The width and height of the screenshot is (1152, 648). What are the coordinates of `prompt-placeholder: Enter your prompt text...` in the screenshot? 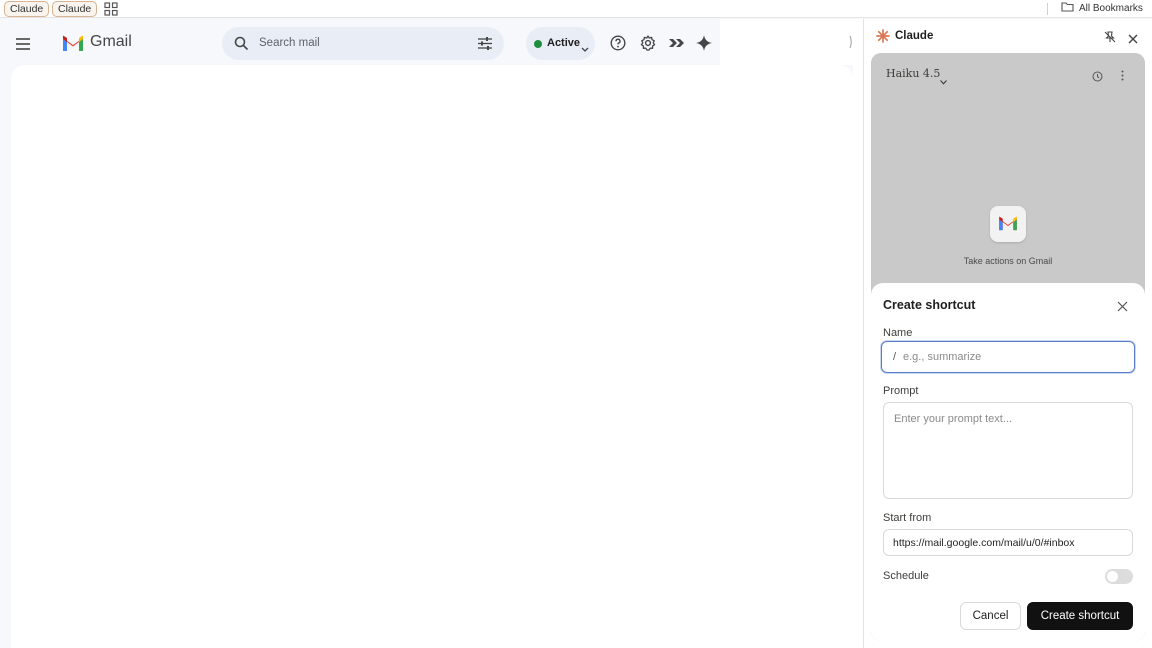 It's located at (953, 419).